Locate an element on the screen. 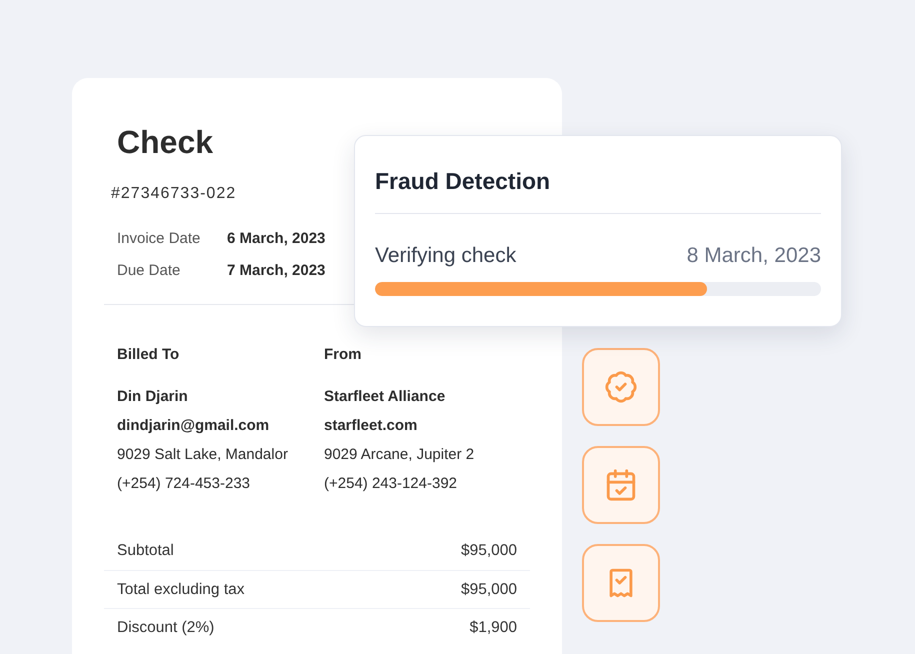  total-value: $1,900 is located at coordinates (493, 628).